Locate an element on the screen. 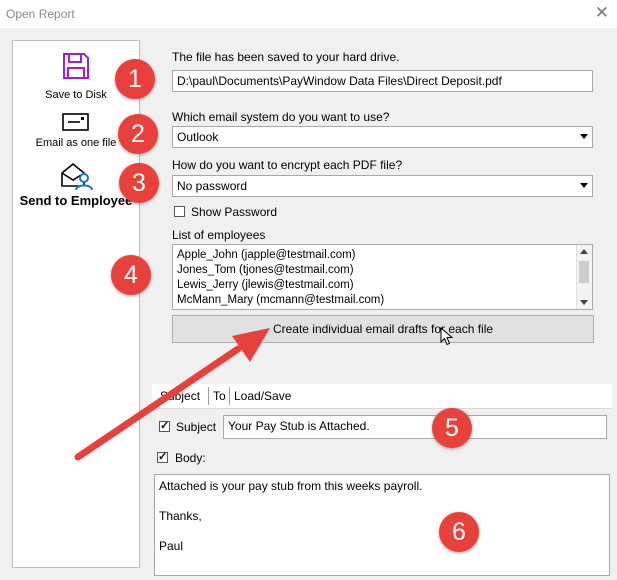 This screenshot has height=580, width=617. step-badge-2: 2 is located at coordinates (138, 134).